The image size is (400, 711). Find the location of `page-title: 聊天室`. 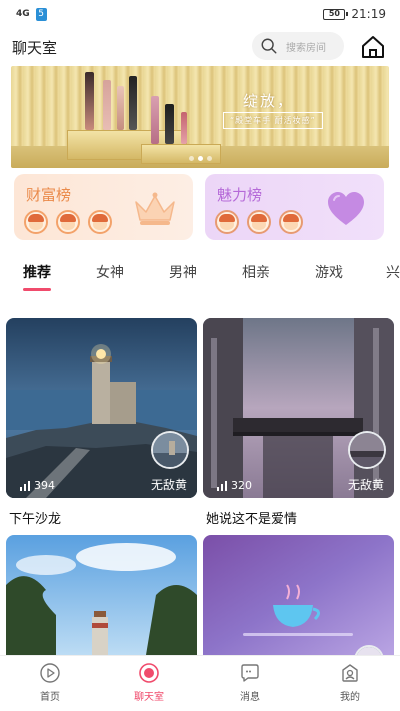

page-title: 聊天室 is located at coordinates (35, 47).